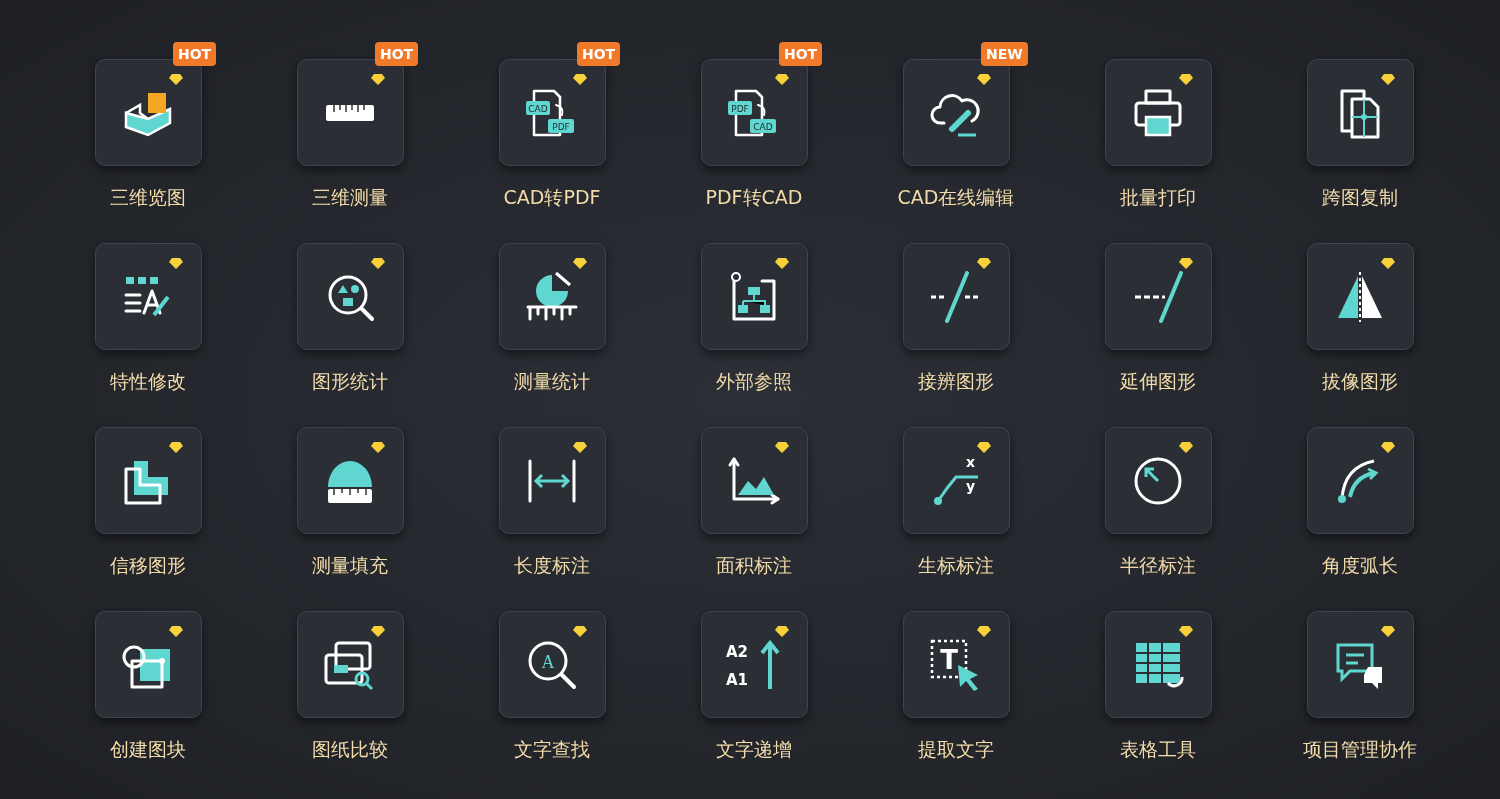 The width and height of the screenshot is (1500, 799). I want to click on tool-label: 测量填充, so click(350, 565).